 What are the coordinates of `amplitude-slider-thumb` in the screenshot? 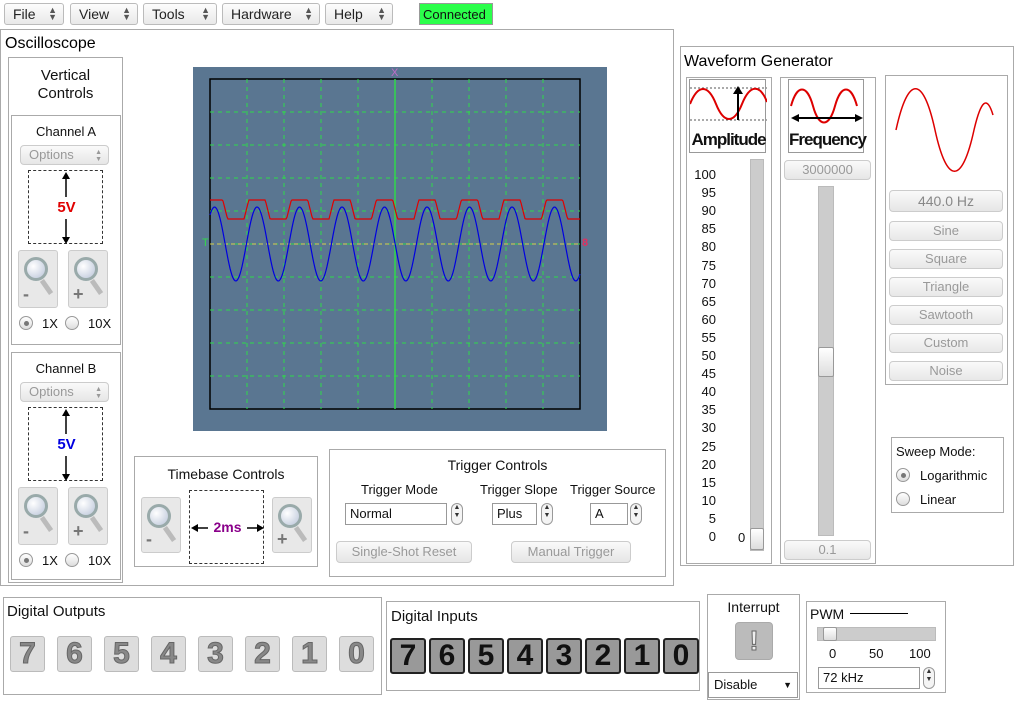 It's located at (757, 539).